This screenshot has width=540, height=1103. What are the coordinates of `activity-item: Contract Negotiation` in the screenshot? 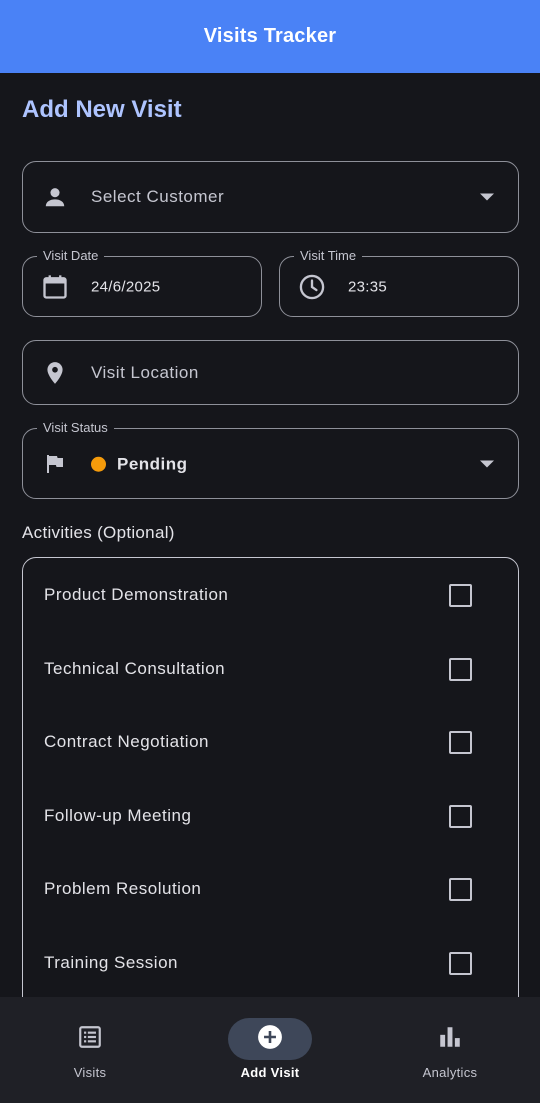 It's located at (270, 742).